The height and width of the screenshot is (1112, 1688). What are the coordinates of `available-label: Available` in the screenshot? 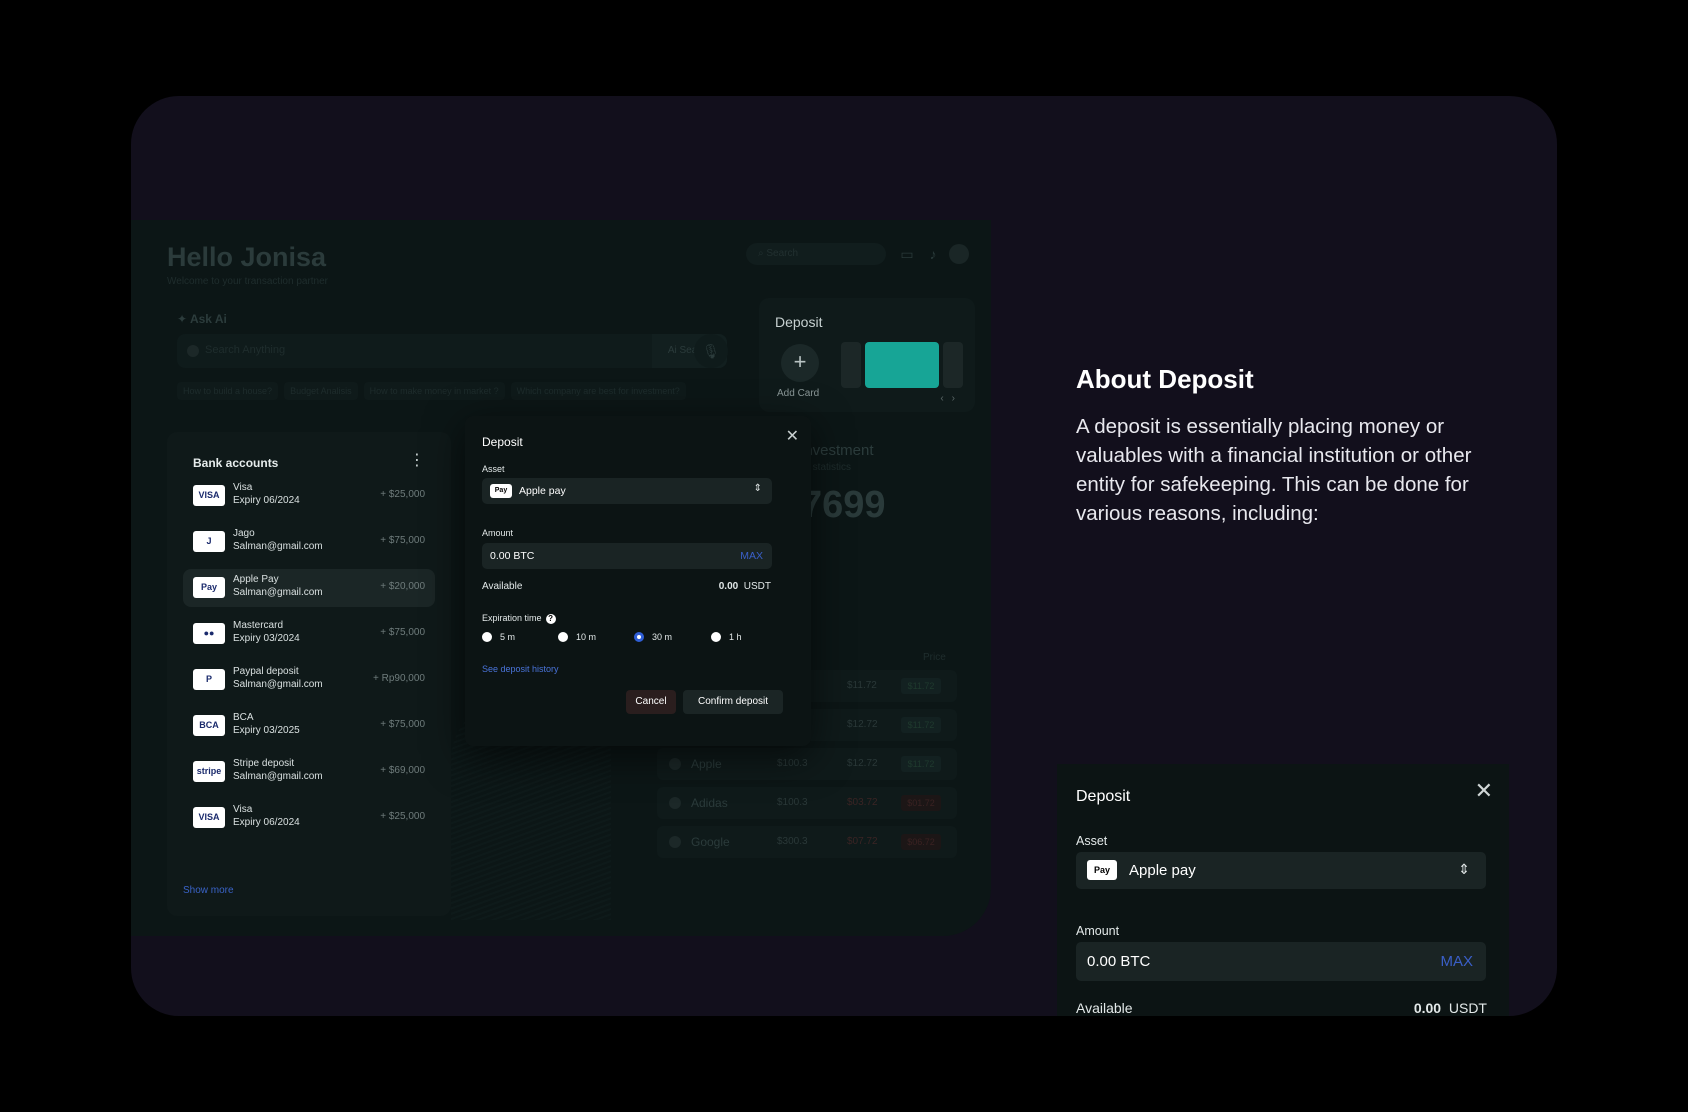 It's located at (1104, 1008).